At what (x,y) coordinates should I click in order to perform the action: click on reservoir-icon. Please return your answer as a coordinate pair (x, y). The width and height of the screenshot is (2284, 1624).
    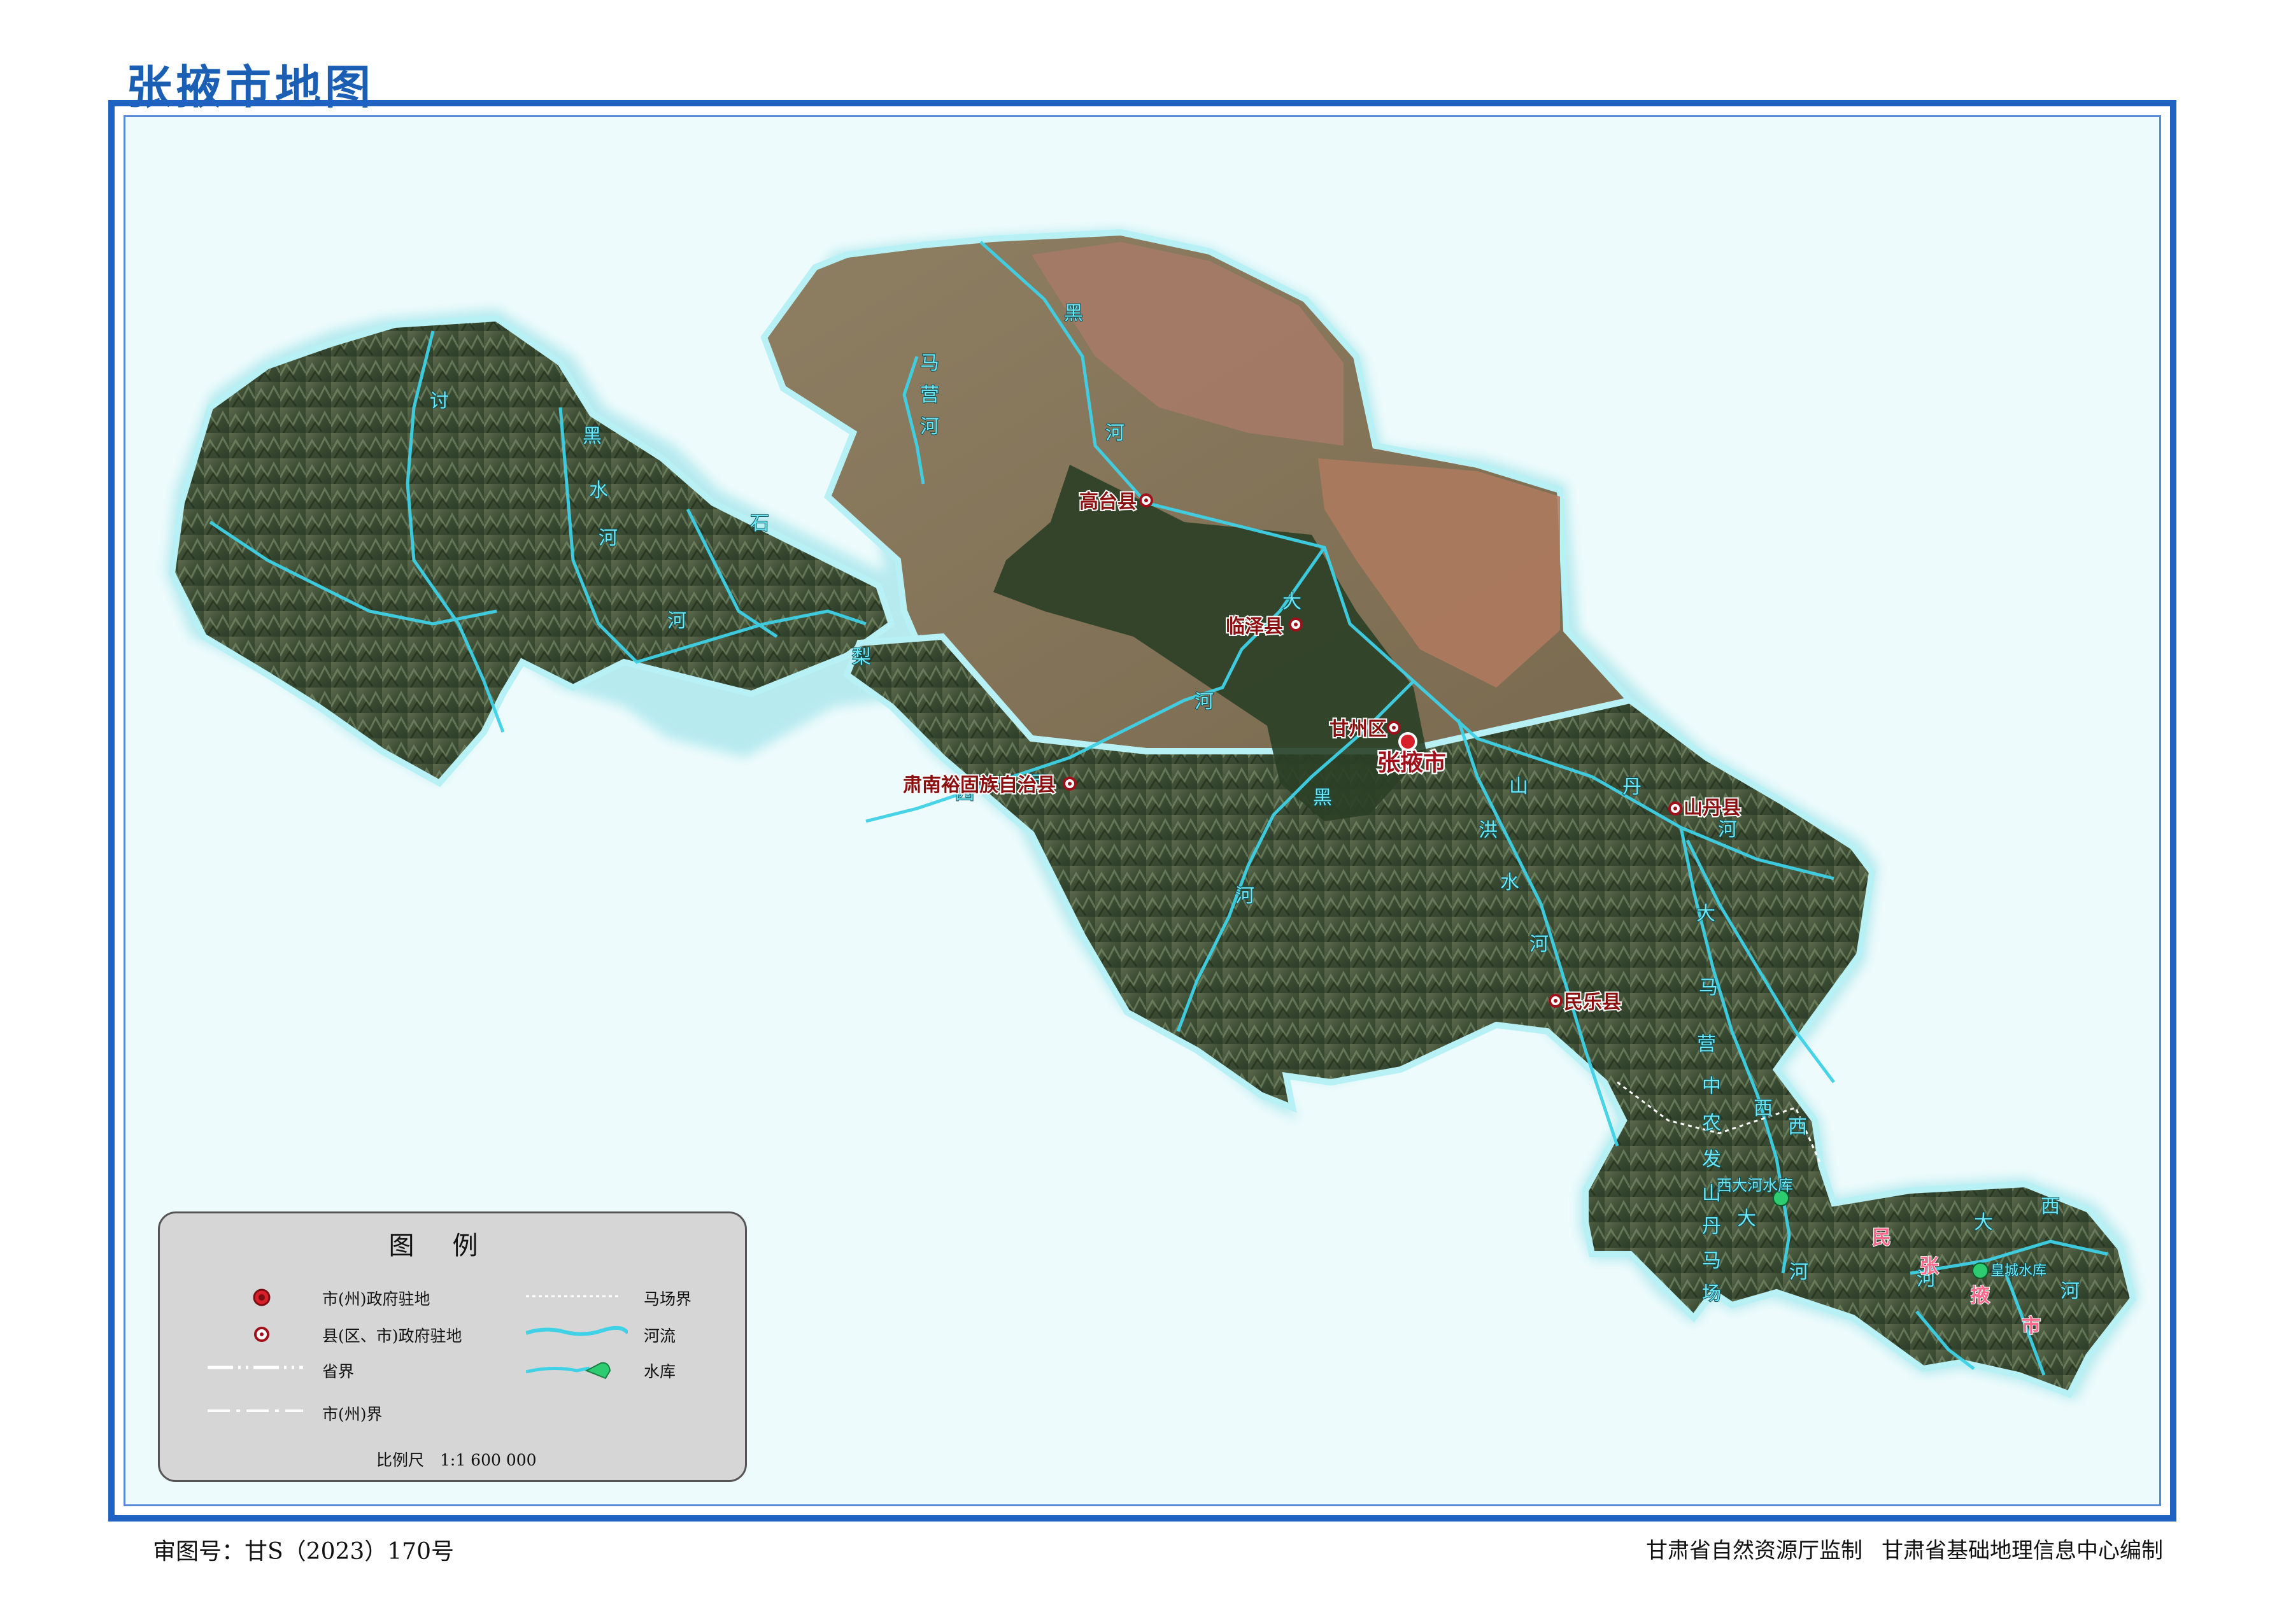
    Looking at the image, I should click on (568, 1371).